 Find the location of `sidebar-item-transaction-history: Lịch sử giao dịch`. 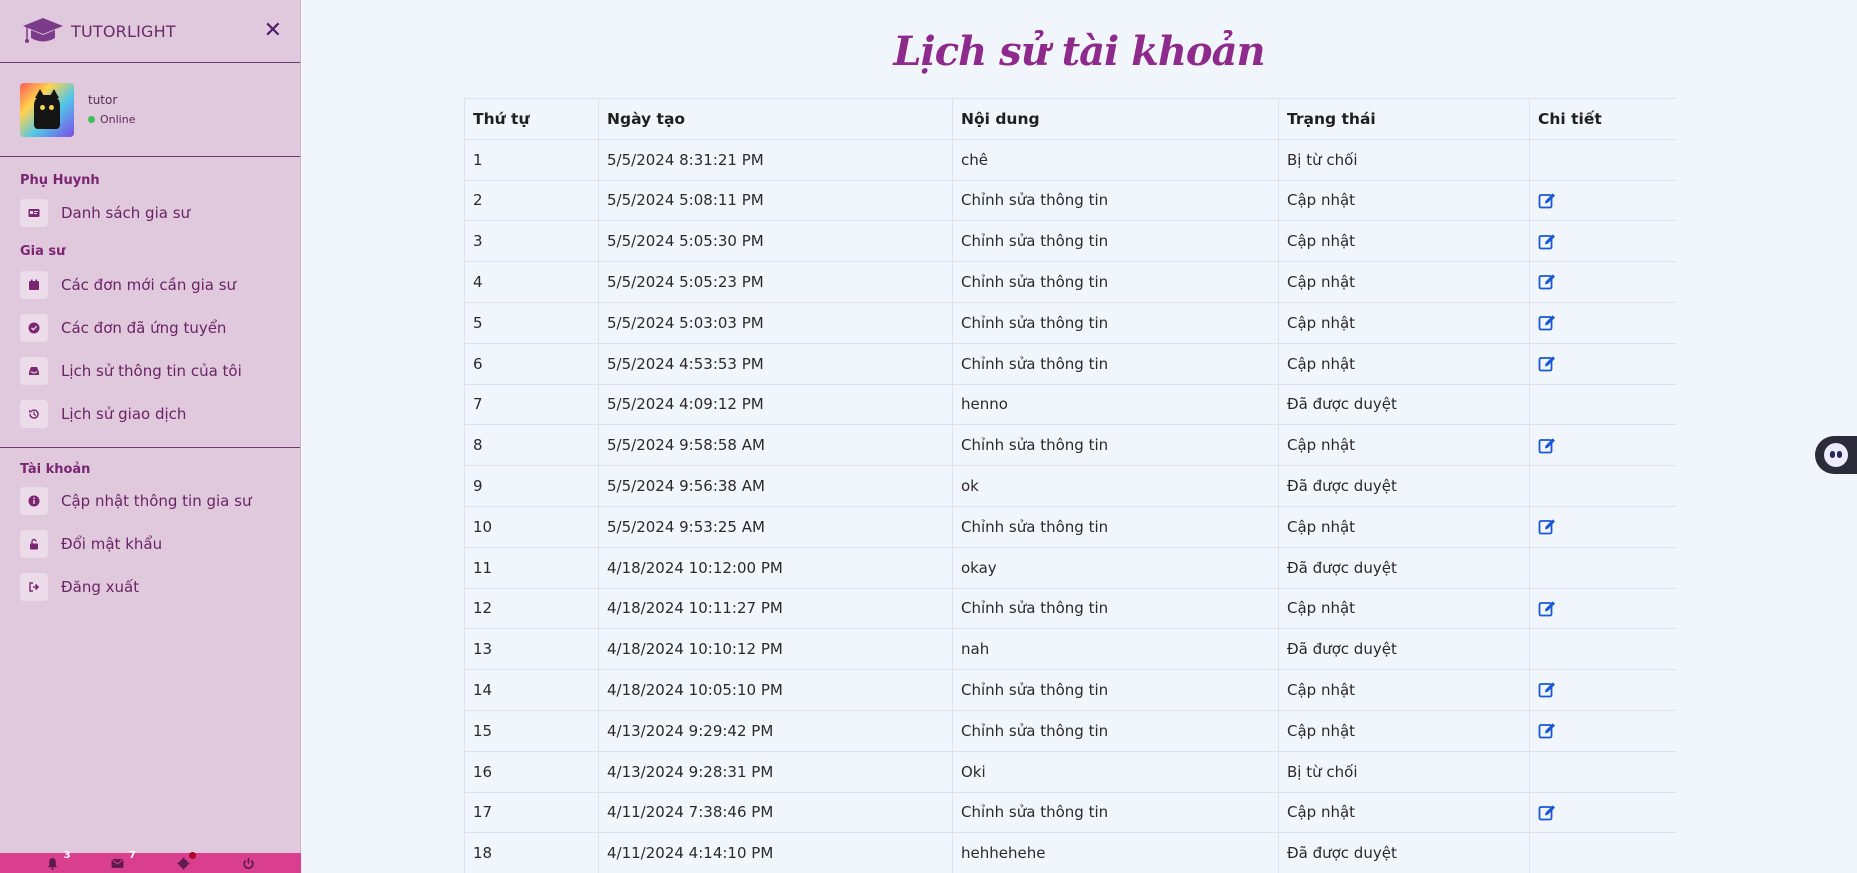

sidebar-item-transaction-history: Lịch sử giao dịch is located at coordinates (150, 413).